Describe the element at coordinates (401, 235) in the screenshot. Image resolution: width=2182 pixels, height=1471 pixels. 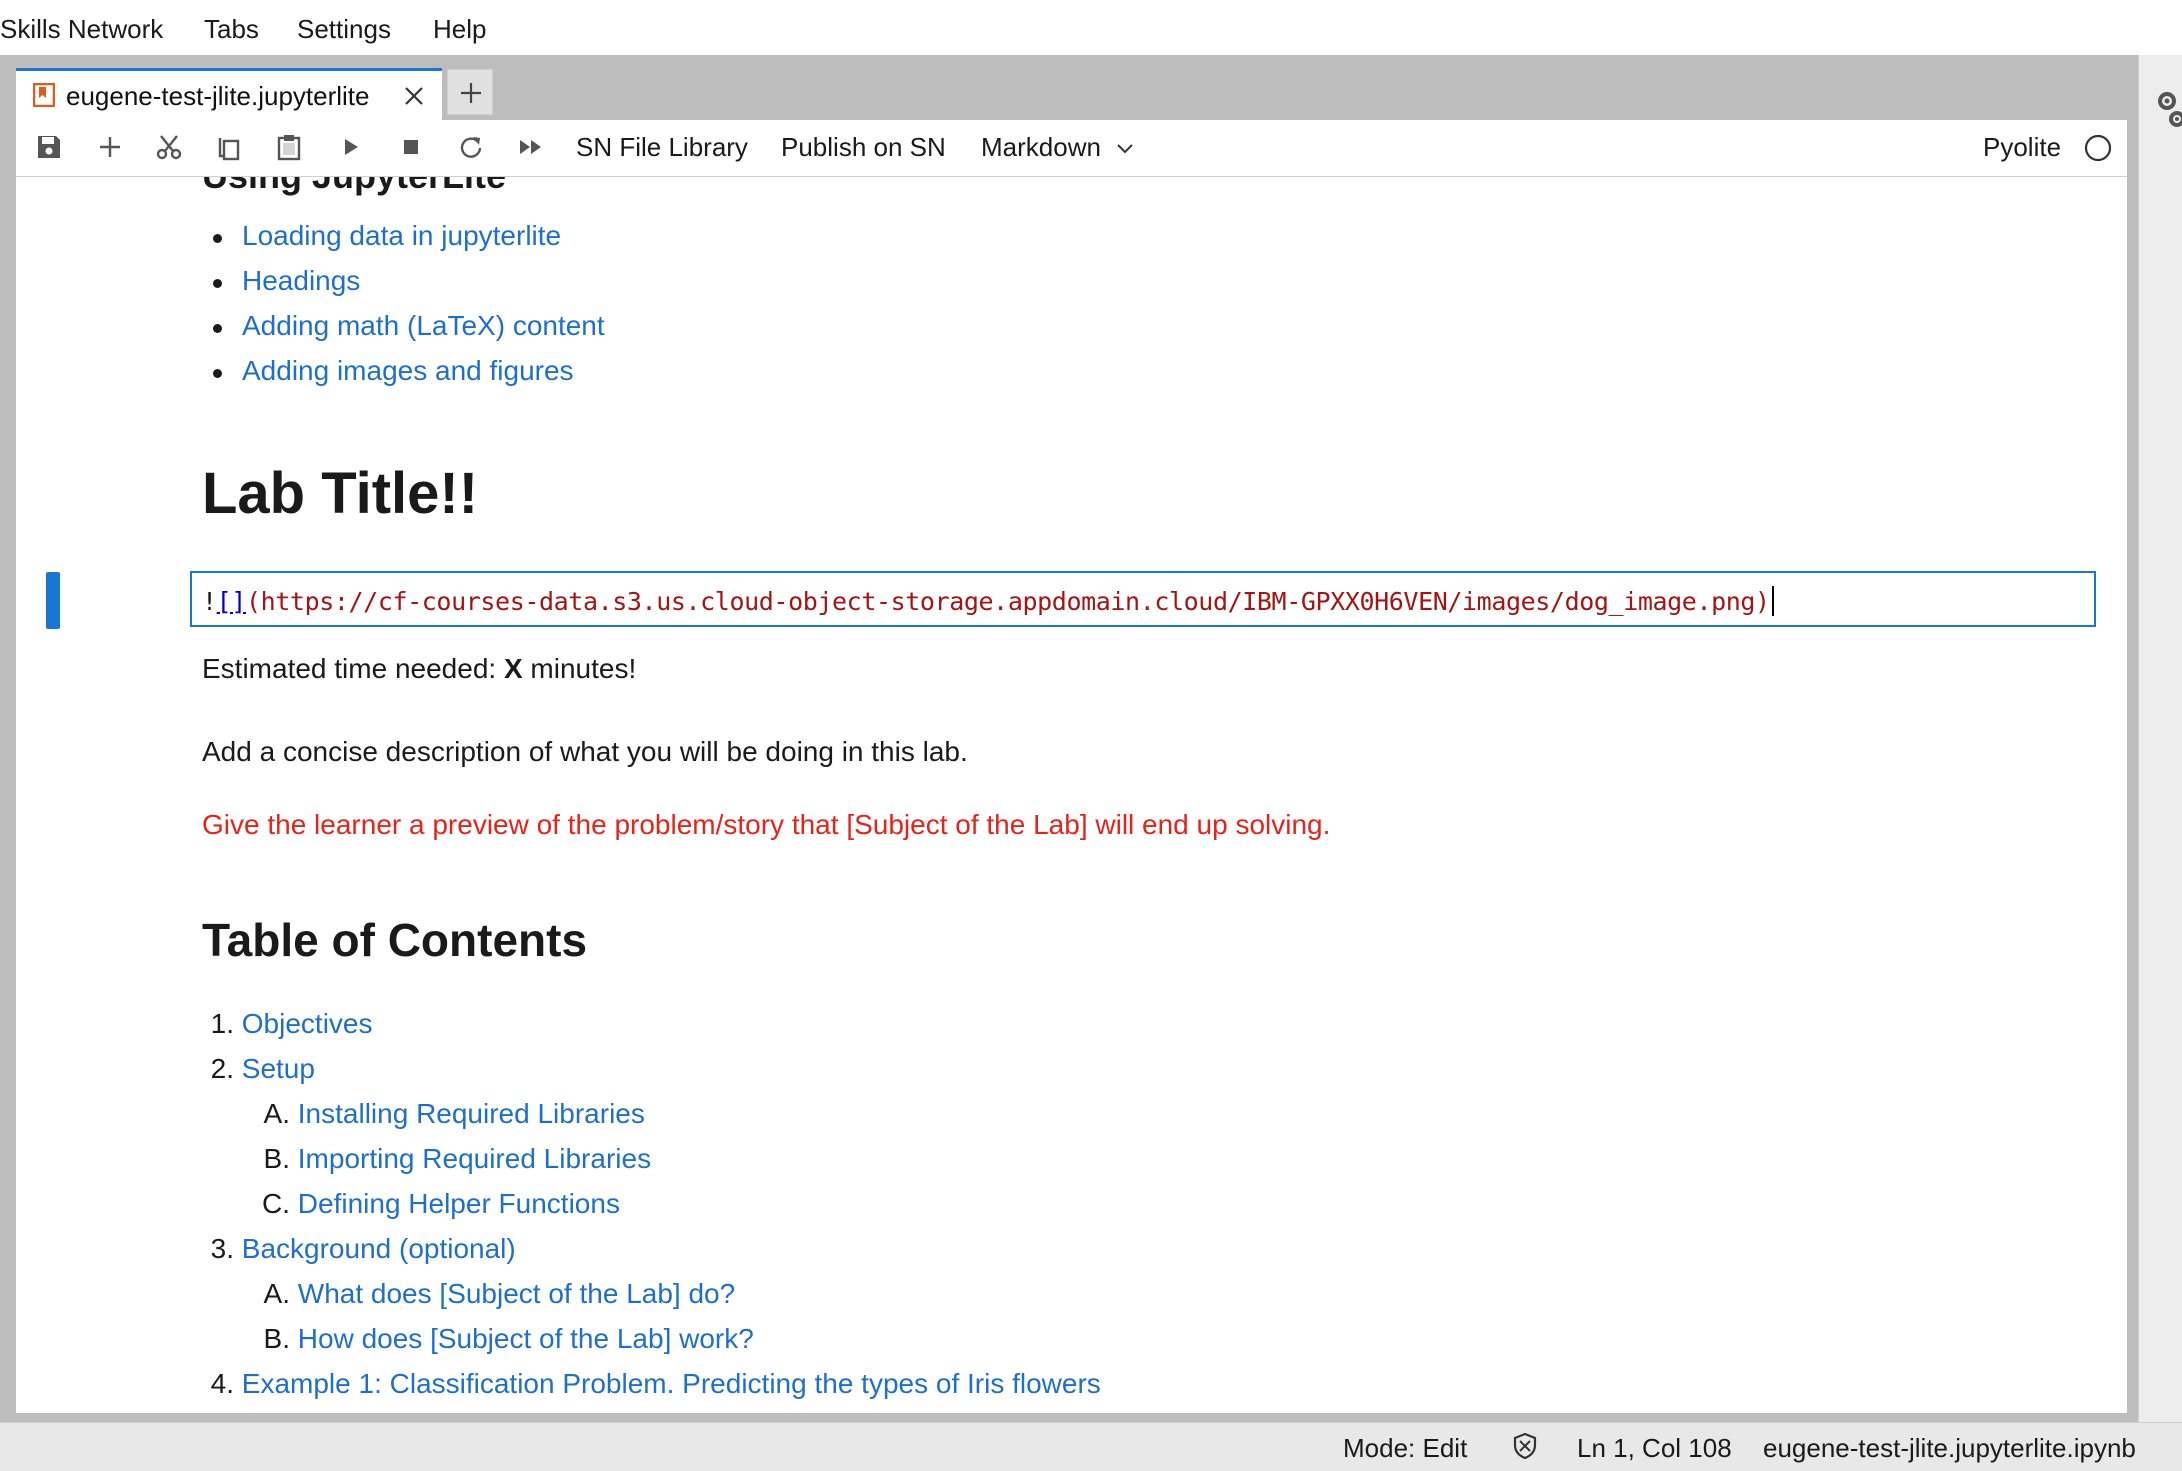
I see `link-loading-data: Loading data in jupyterlite` at that location.